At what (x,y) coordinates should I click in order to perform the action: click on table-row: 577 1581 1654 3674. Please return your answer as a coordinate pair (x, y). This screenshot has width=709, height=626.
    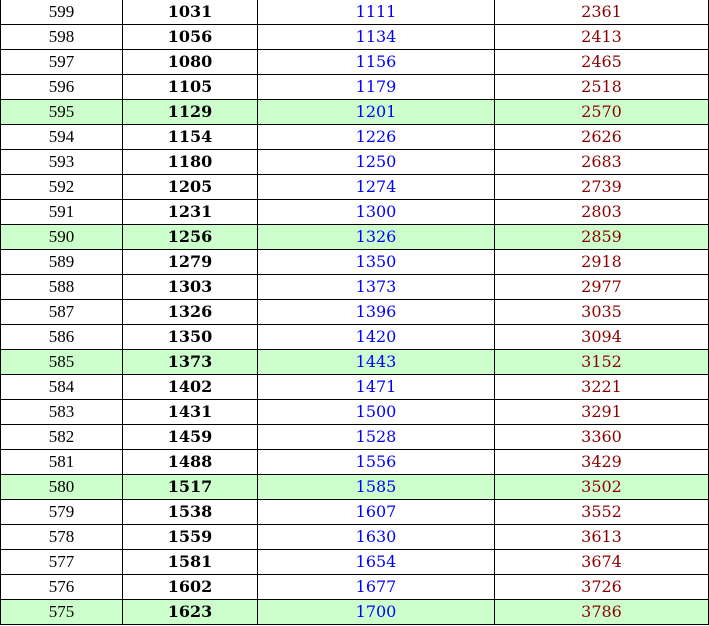
    Looking at the image, I should click on (354, 562).